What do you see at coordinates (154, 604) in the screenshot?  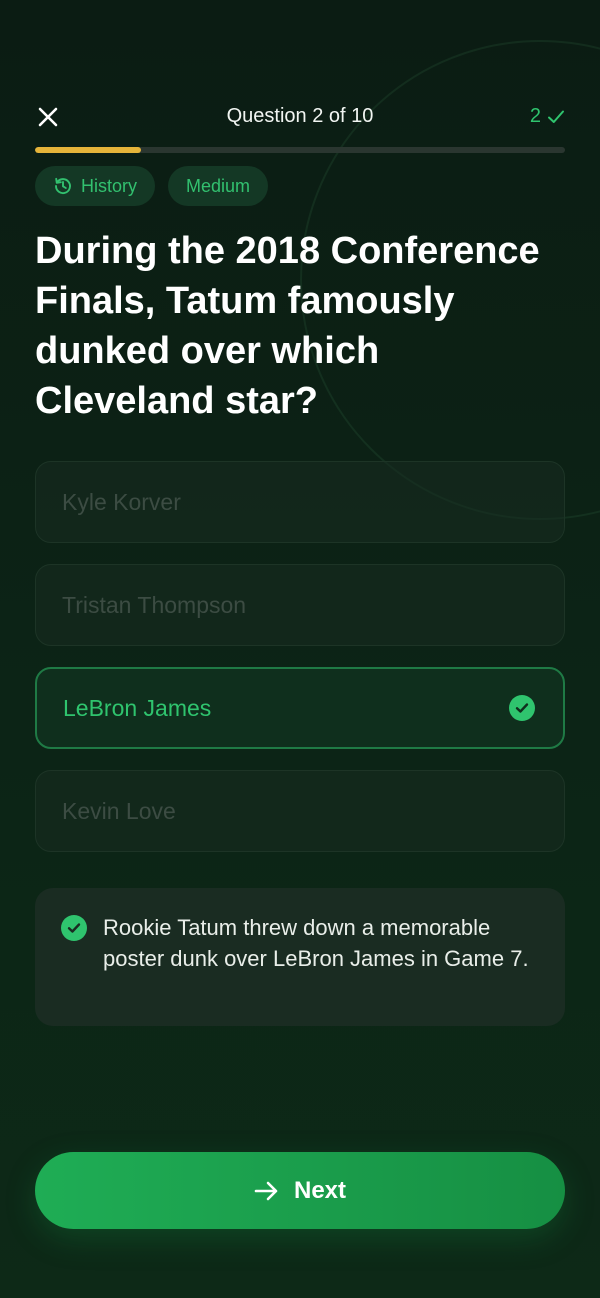 I see `option-label: Tristan Thompson` at bounding box center [154, 604].